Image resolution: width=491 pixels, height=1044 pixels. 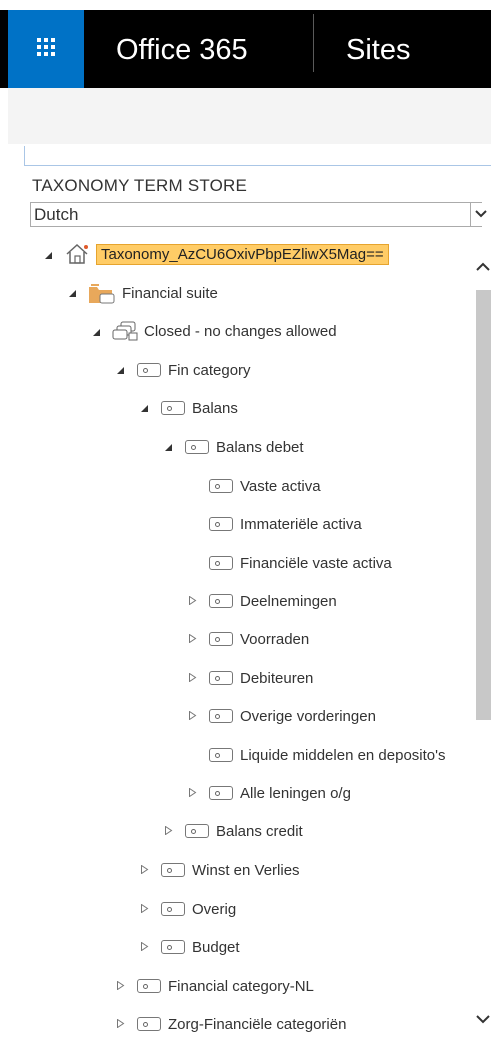 I want to click on tree-node-termset: Closed - no changes allowed, so click(x=224, y=331).